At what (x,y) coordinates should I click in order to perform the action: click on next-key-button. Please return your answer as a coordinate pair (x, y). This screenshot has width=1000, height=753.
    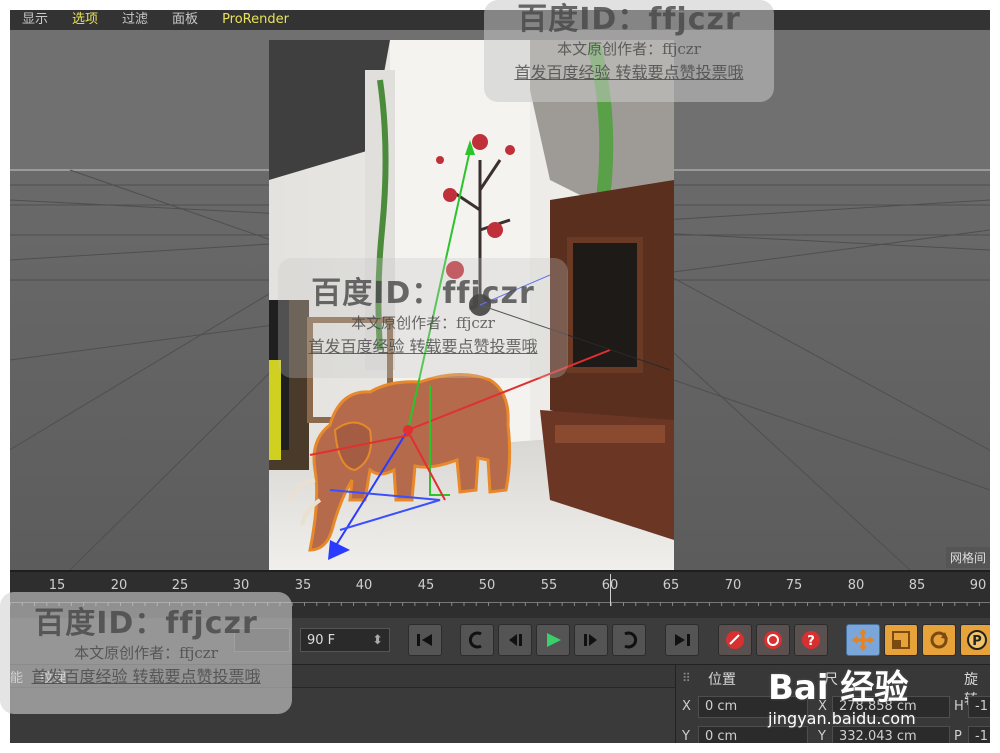
    Looking at the image, I should click on (629, 640).